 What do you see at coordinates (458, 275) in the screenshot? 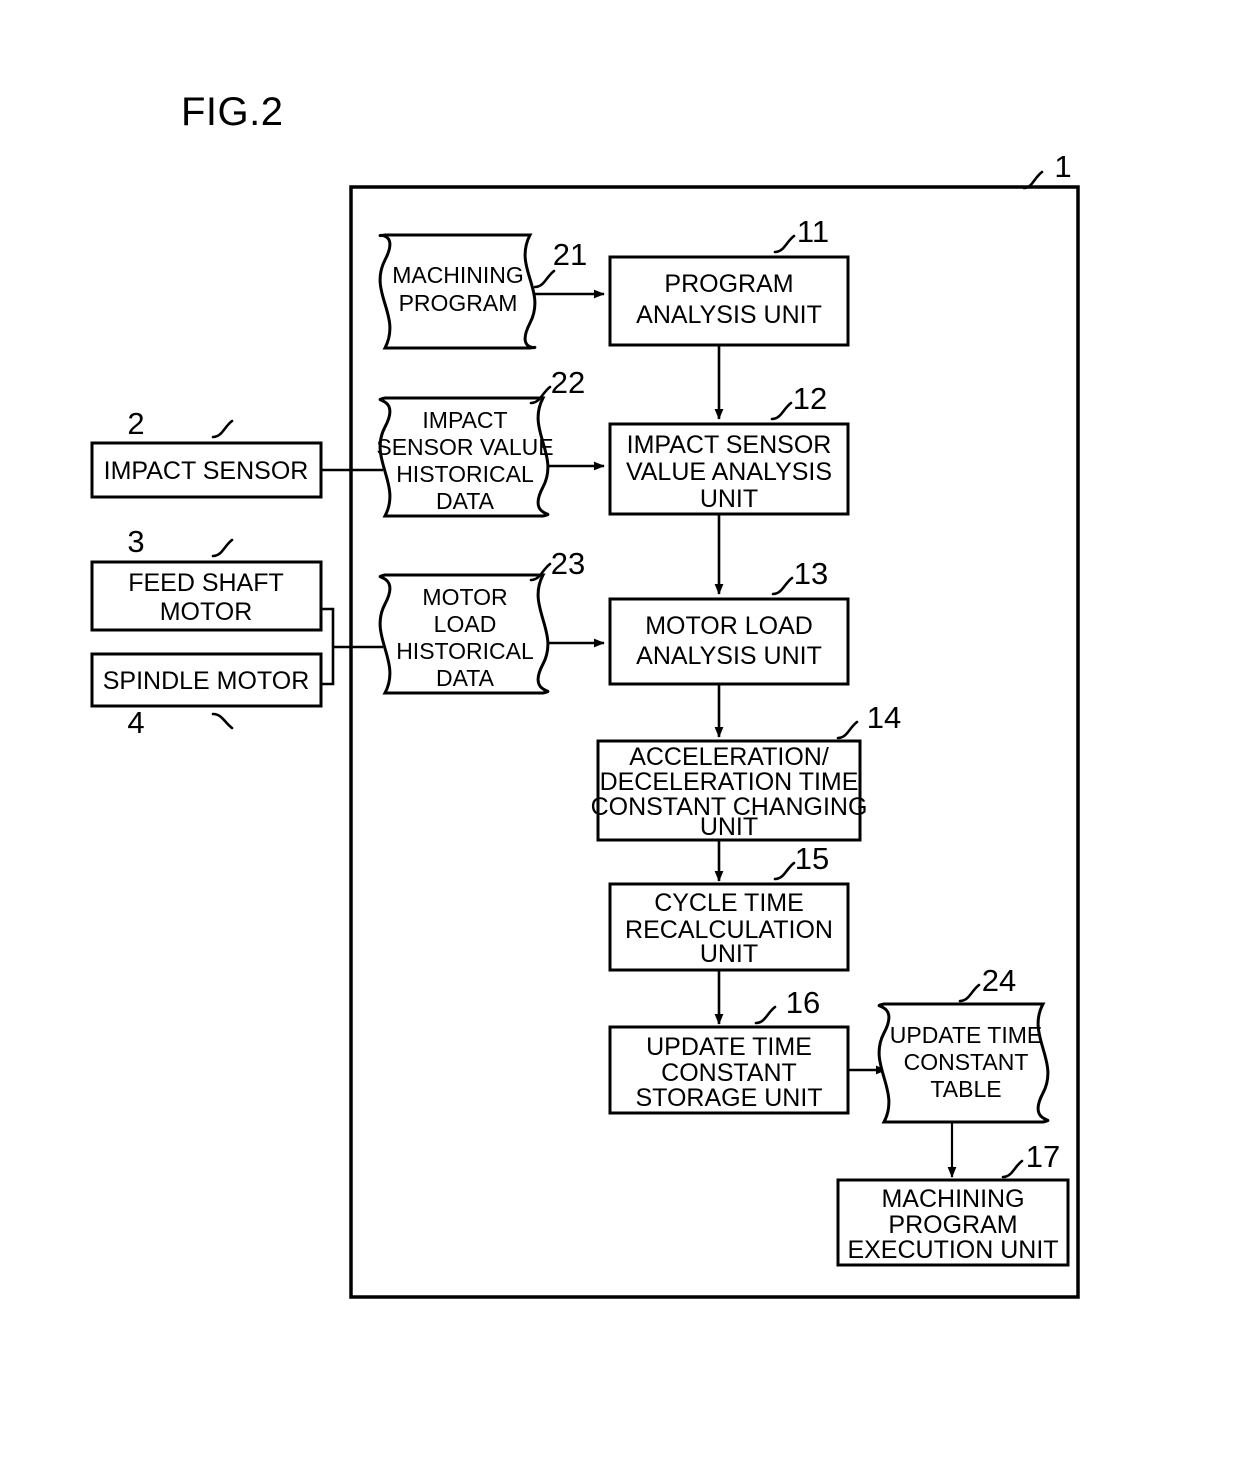
I see `doc-machining-program-label-line-1: MACHINING` at bounding box center [458, 275].